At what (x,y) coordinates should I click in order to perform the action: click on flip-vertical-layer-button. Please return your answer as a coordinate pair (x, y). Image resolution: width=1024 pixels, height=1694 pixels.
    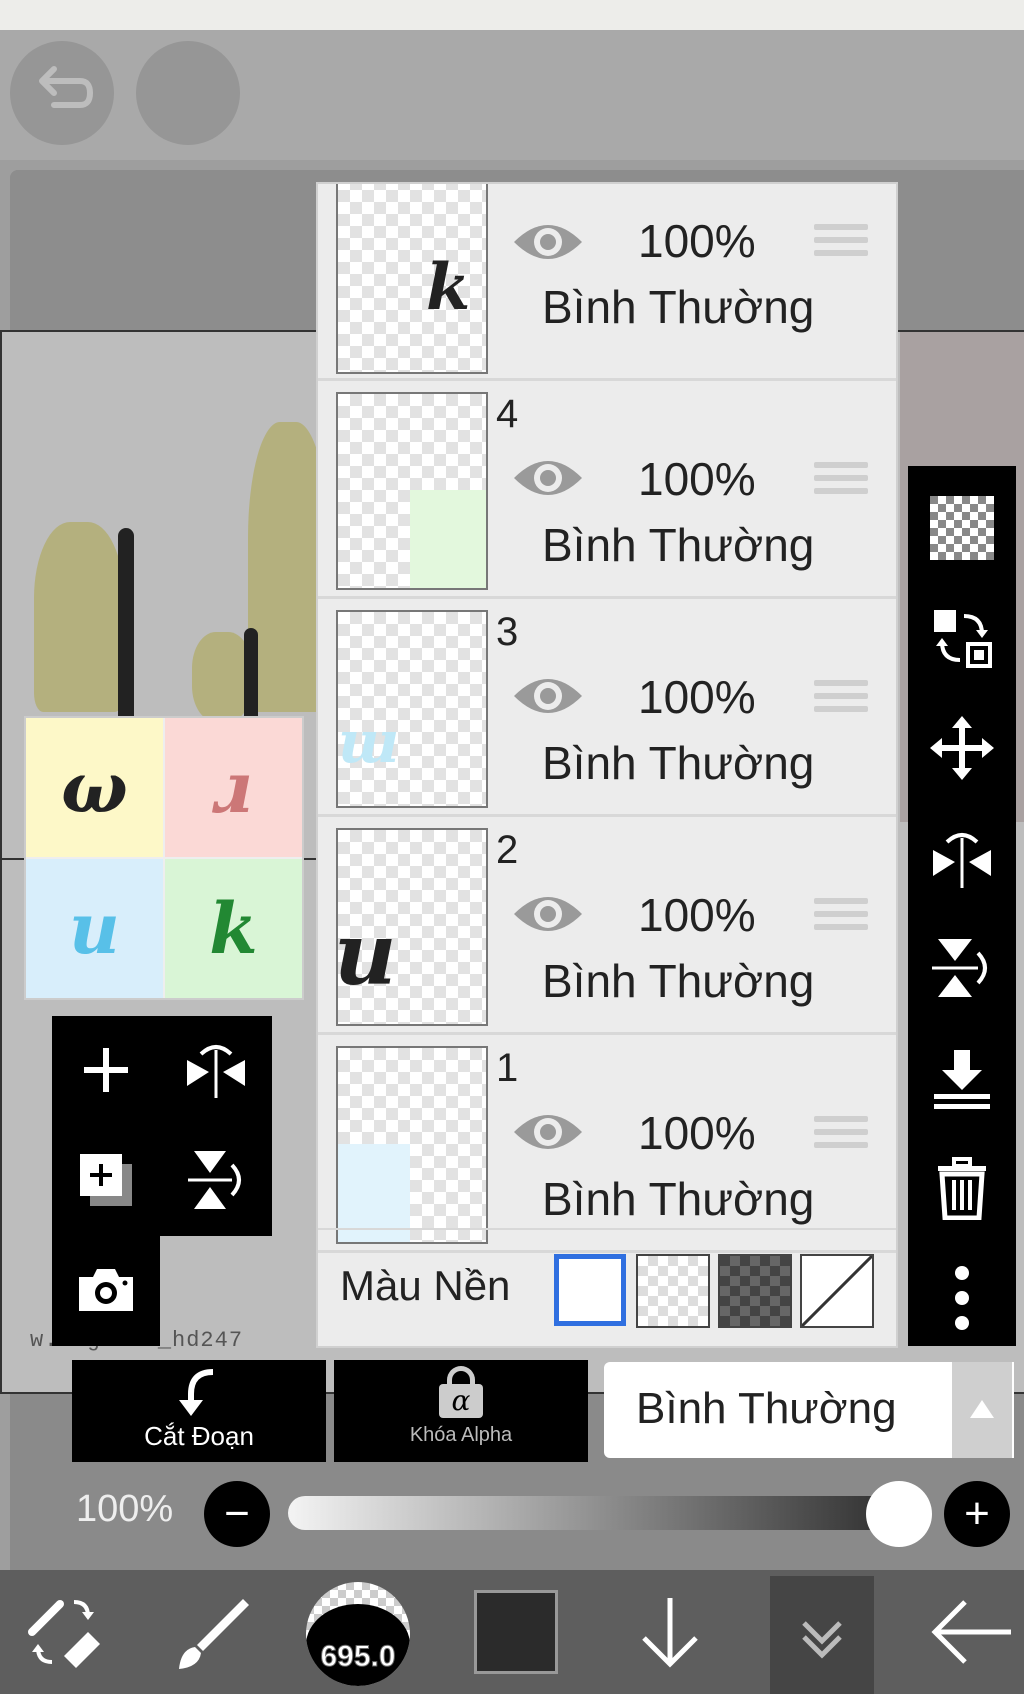
    Looking at the image, I should click on (962, 968).